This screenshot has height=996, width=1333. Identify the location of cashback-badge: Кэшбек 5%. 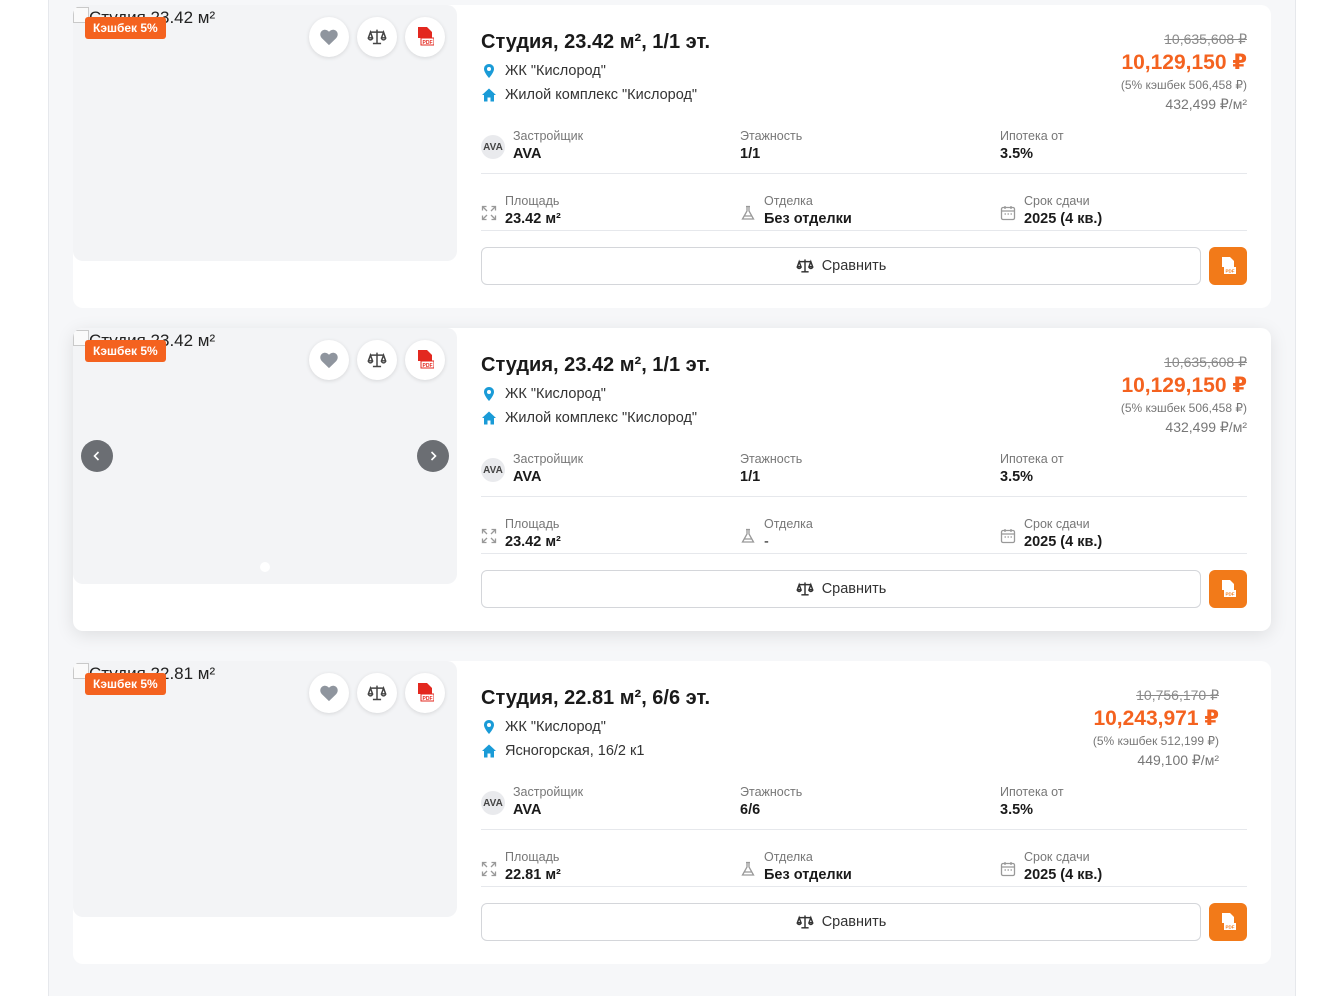
(125, 28).